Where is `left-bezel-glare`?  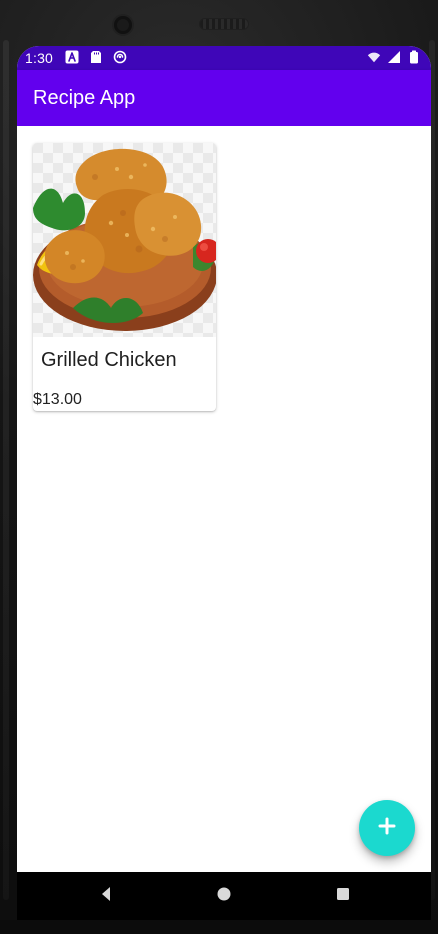
left-bezel-glare is located at coordinates (6, 470).